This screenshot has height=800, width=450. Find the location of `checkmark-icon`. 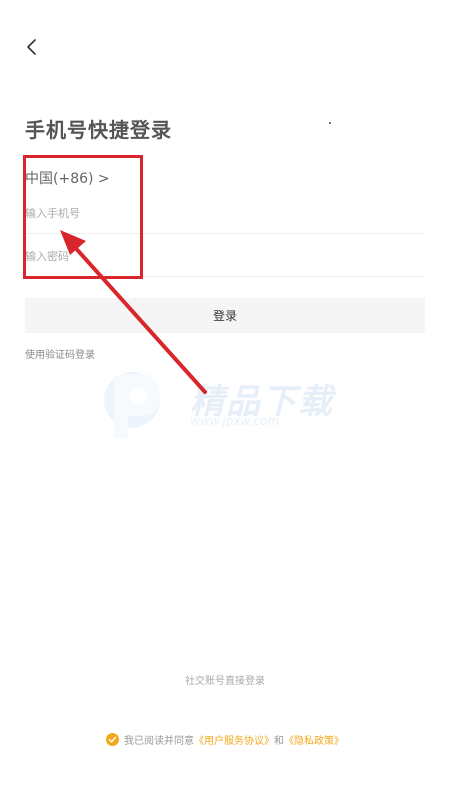

checkmark-icon is located at coordinates (112, 739).